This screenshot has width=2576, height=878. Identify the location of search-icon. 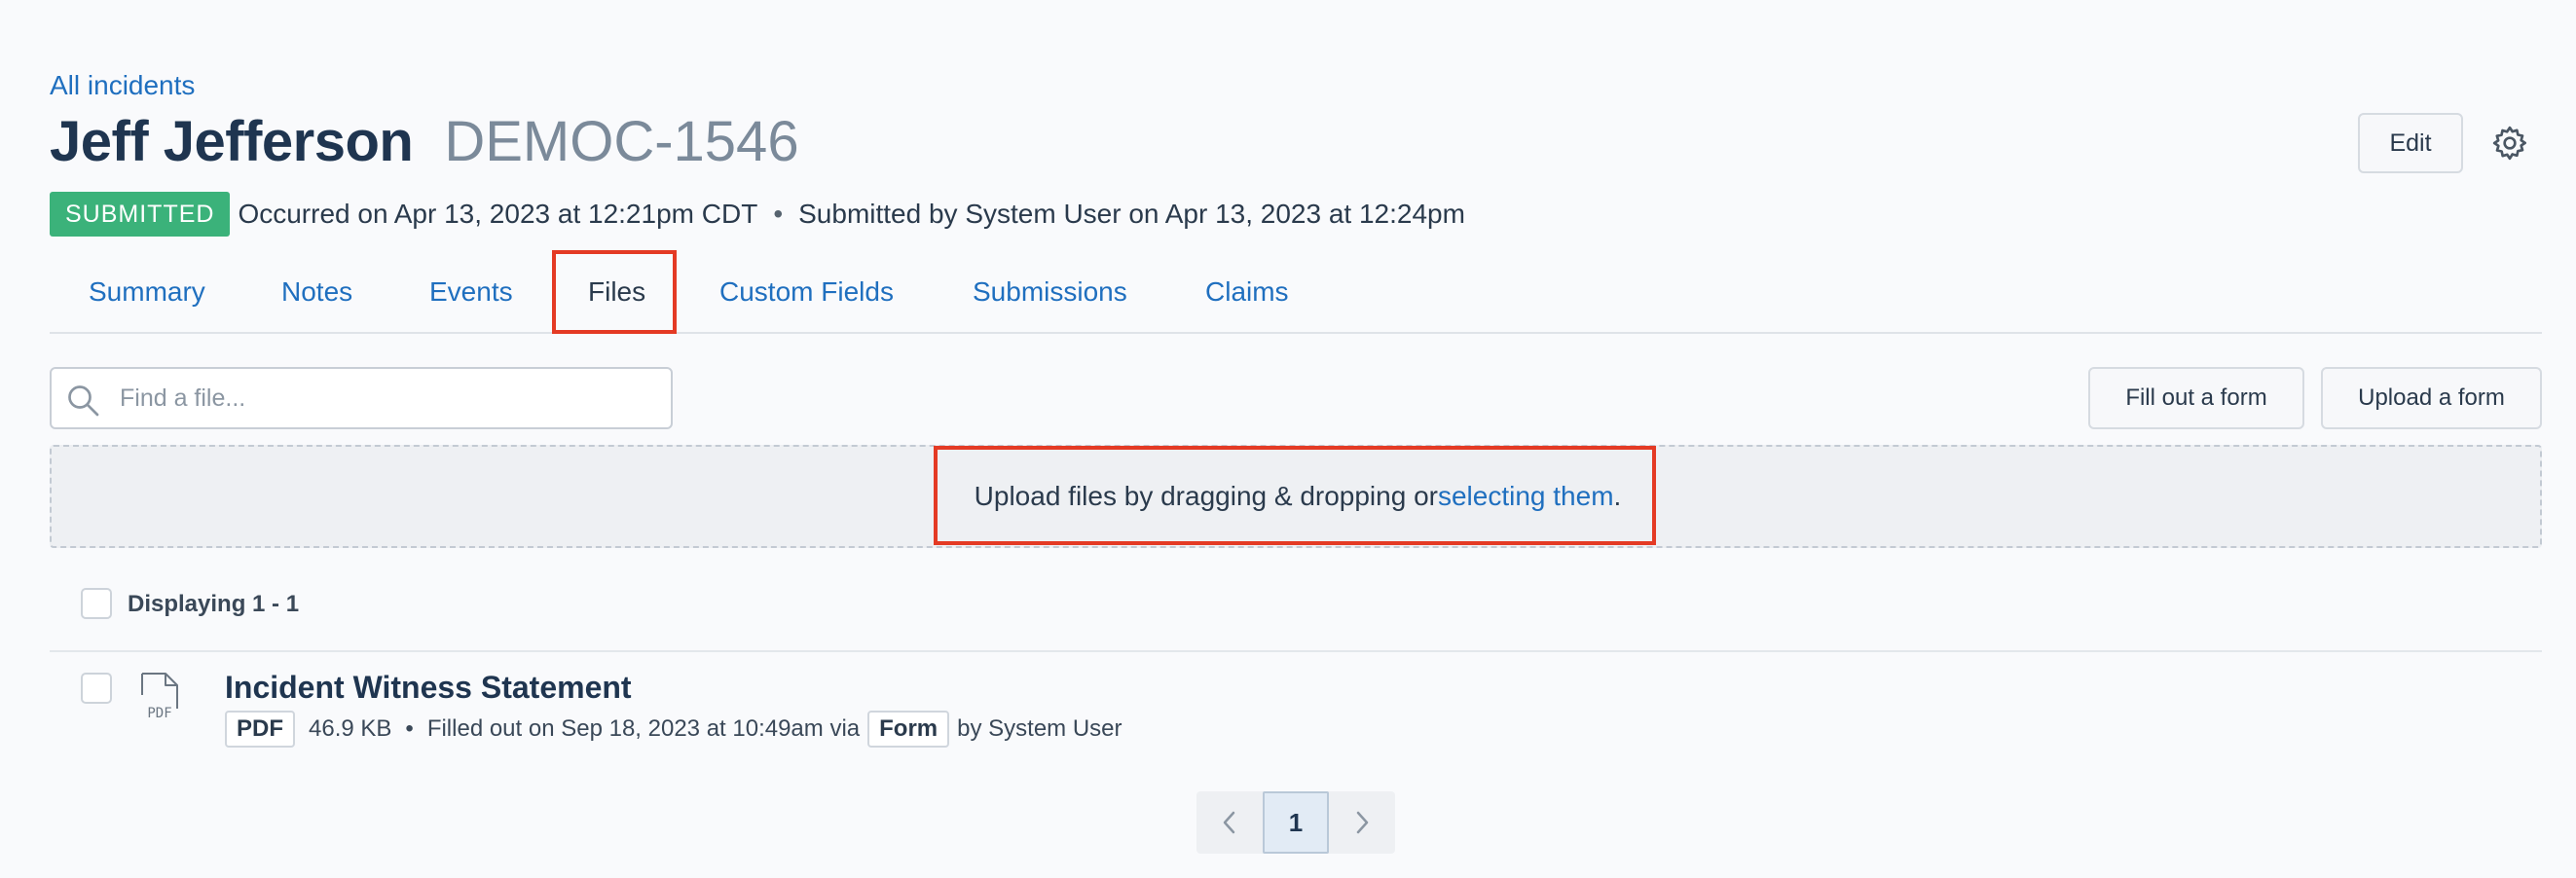
(83, 401).